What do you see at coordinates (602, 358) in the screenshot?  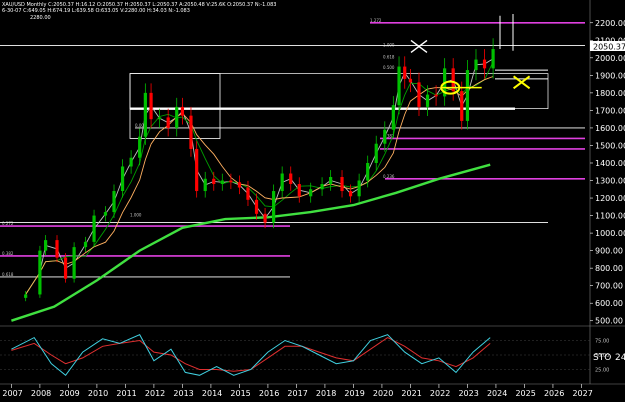 I see `stoch-label: STO` at bounding box center [602, 358].